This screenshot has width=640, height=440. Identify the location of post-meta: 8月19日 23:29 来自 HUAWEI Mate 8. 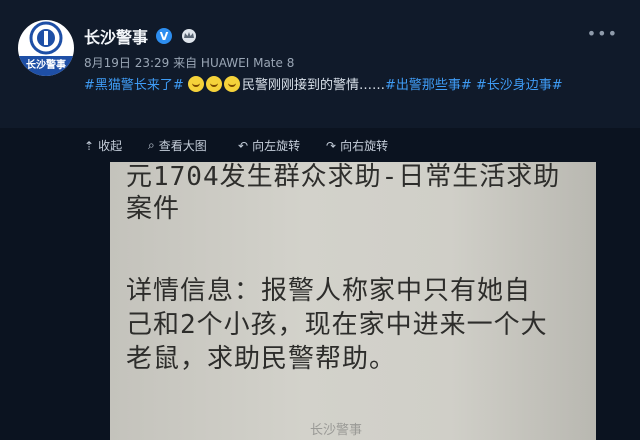
(189, 63).